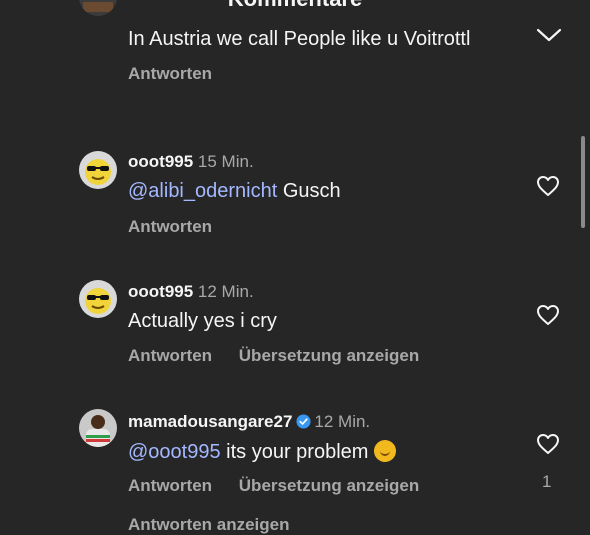  Describe the element at coordinates (210, 421) in the screenshot. I see `username: mamadousangare27` at that location.